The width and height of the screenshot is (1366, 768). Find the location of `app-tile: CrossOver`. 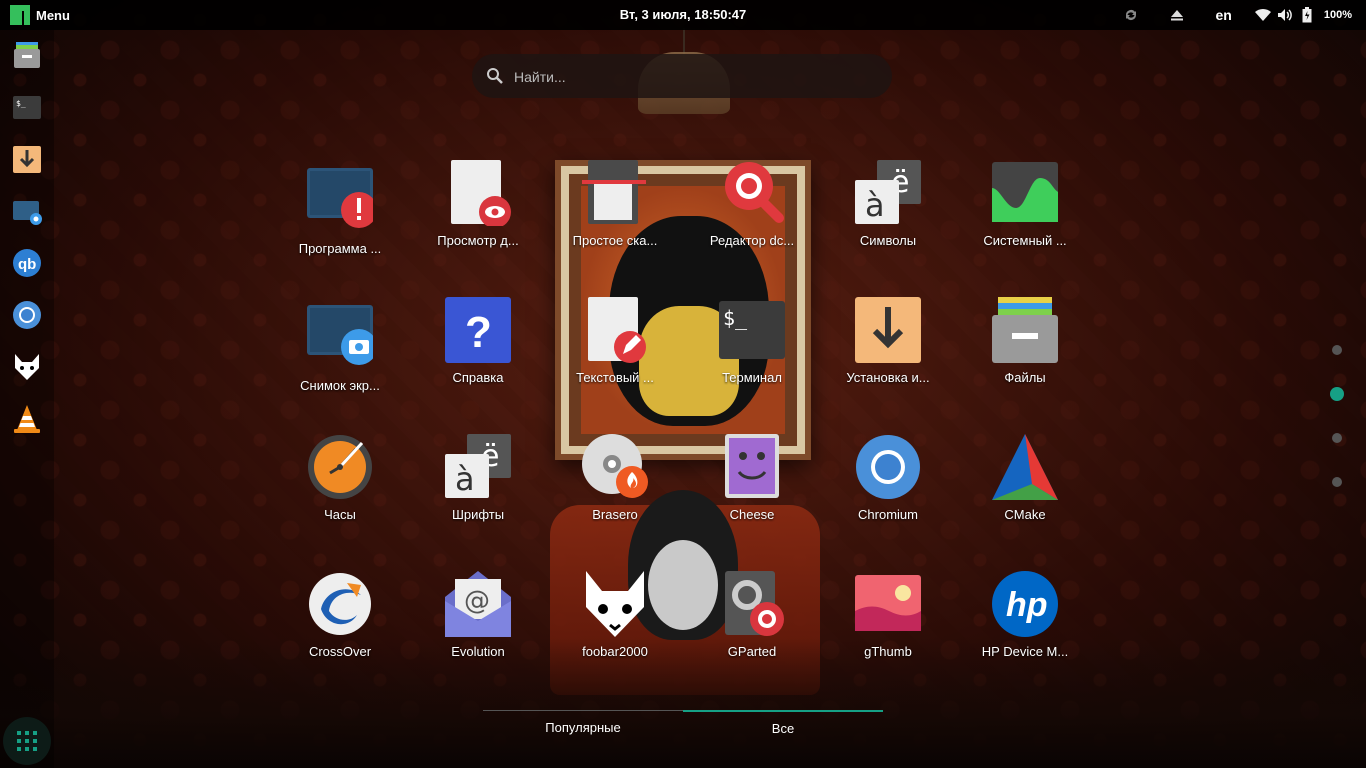

app-tile: CrossOver is located at coordinates (340, 631).